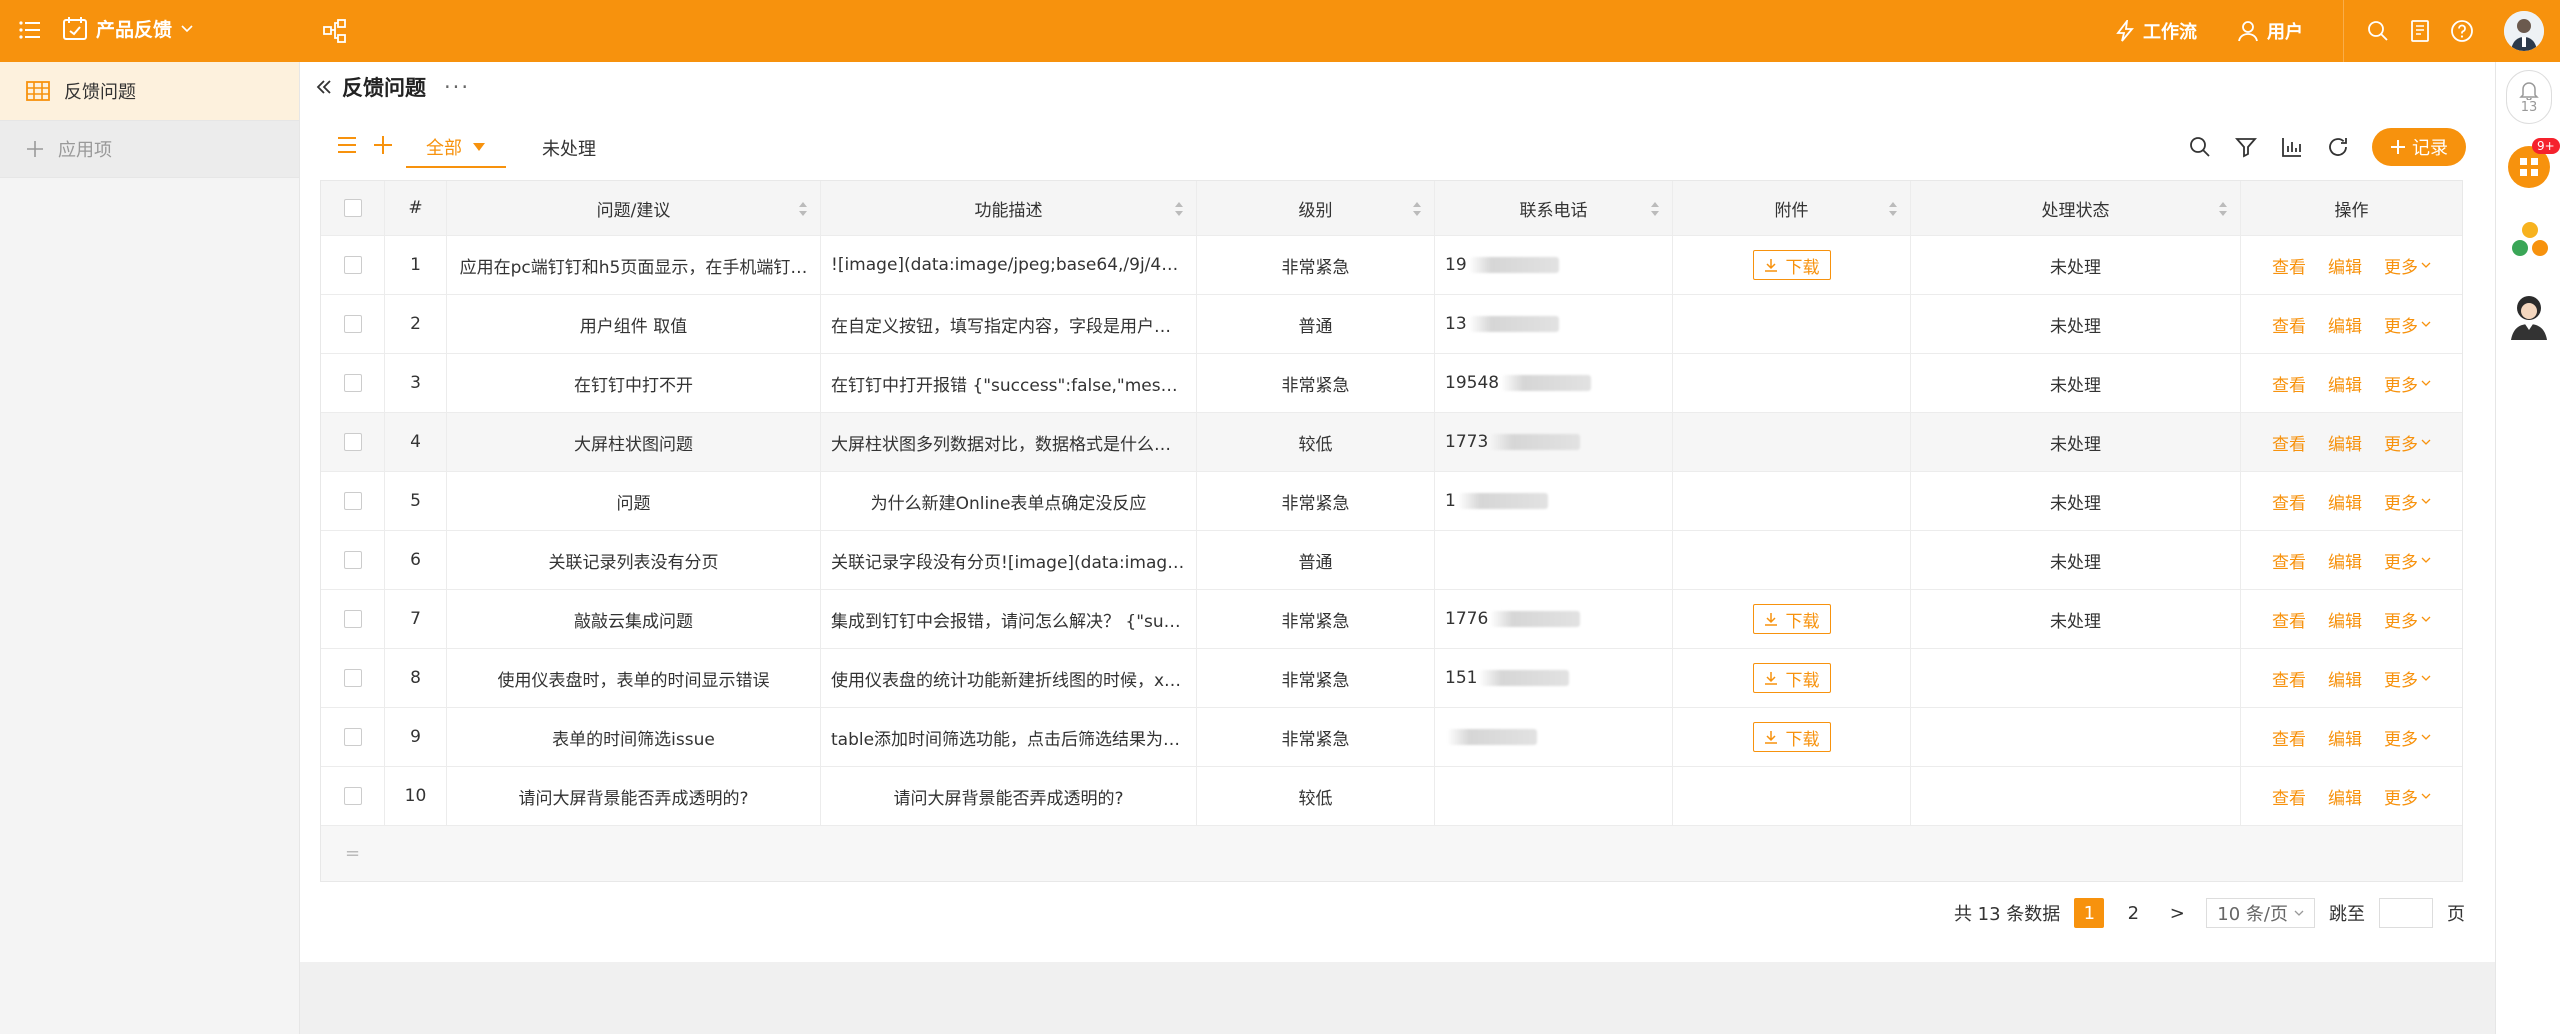  Describe the element at coordinates (347, 145) in the screenshot. I see `list-menu-icon` at that location.